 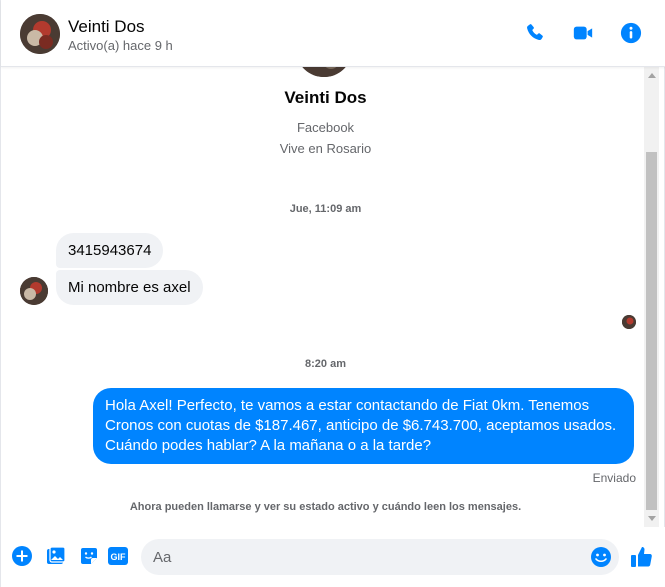 What do you see at coordinates (631, 33) in the screenshot?
I see `info-icon` at bounding box center [631, 33].